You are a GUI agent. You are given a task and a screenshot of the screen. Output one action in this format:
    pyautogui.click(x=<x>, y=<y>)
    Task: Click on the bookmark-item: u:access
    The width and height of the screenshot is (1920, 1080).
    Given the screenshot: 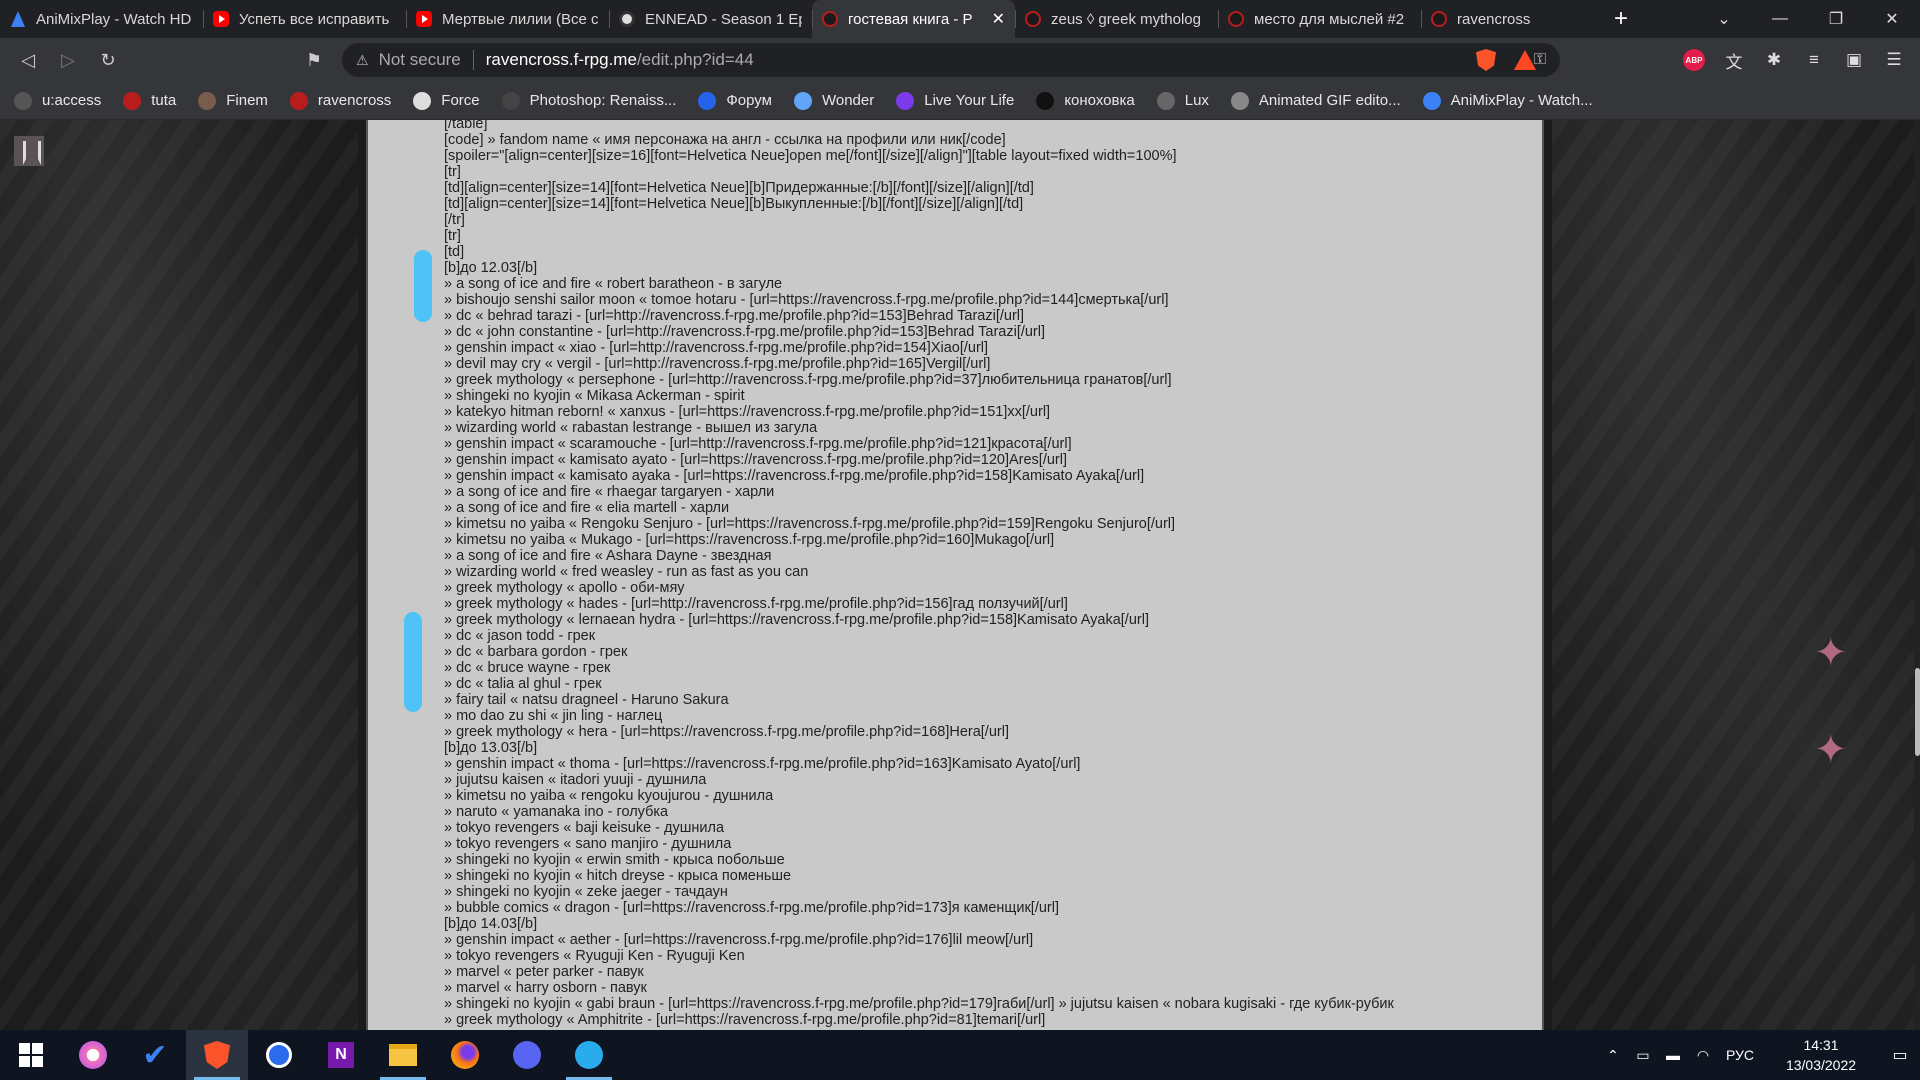 What is the action you would take?
    pyautogui.click(x=58, y=100)
    